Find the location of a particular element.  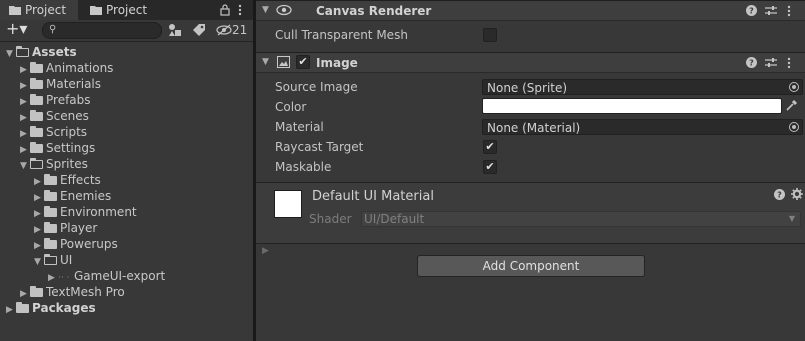

cull-transparent-mesh-label: Cull Transparent Mesh is located at coordinates (341, 35).